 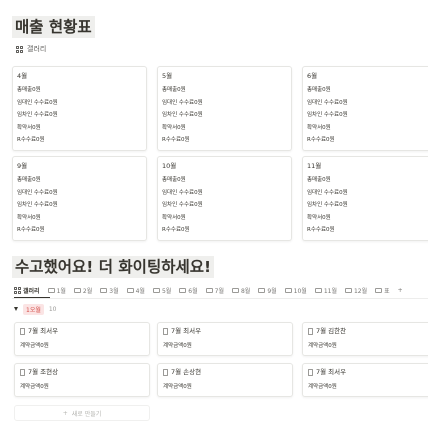 What do you see at coordinates (167, 76) in the screenshot?
I see `month-title: 5월` at bounding box center [167, 76].